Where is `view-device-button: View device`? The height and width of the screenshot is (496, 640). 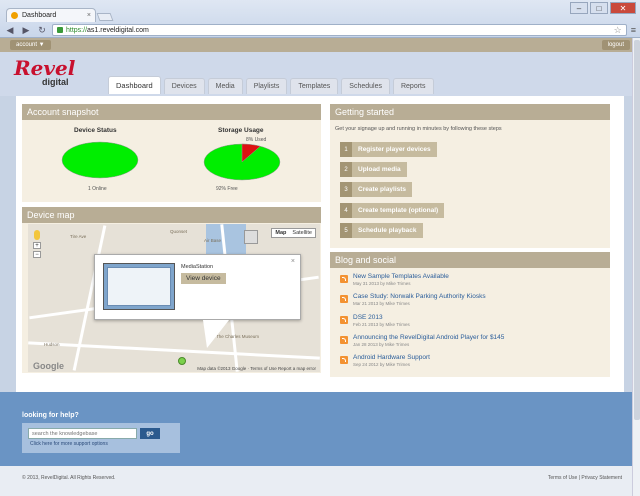
view-device-button: View device is located at coordinates (203, 278).